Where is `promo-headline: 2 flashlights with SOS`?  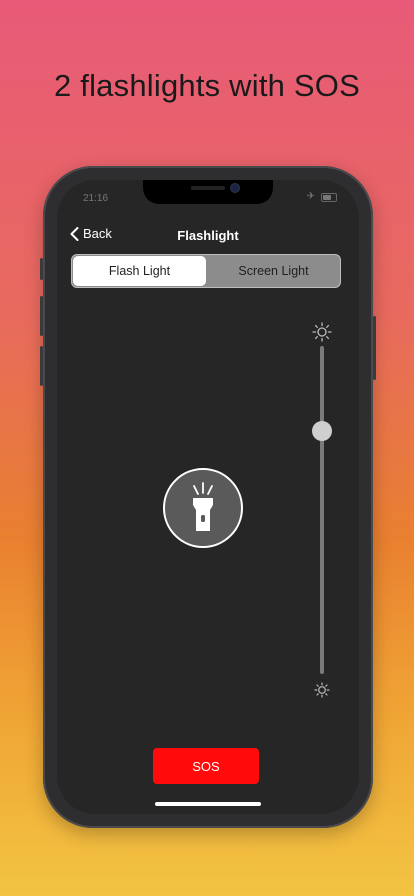
promo-headline: 2 flashlights with SOS is located at coordinates (207, 85).